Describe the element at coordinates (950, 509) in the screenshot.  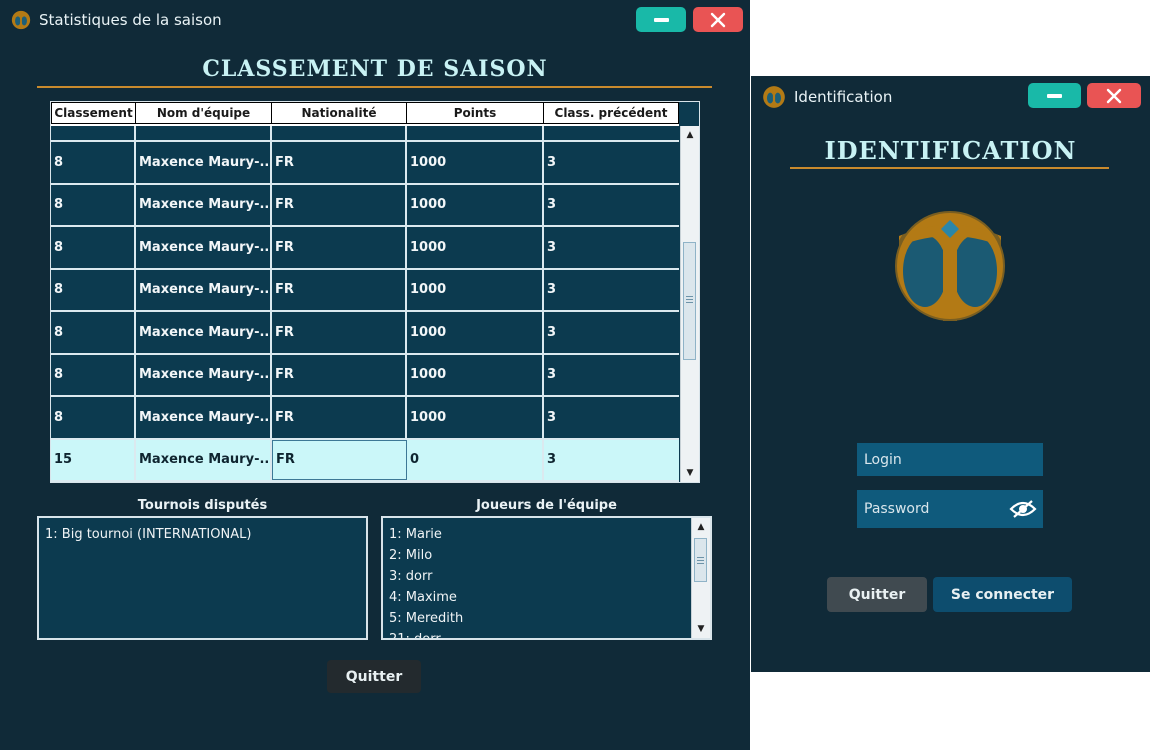
I see `password-field: Password` at that location.